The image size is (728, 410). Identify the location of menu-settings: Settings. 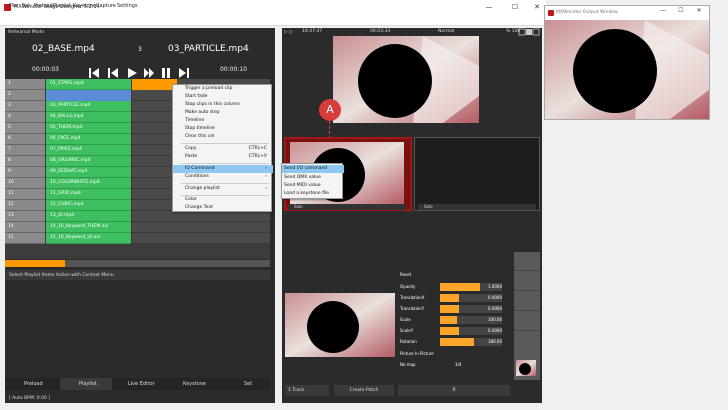
(127, 6).